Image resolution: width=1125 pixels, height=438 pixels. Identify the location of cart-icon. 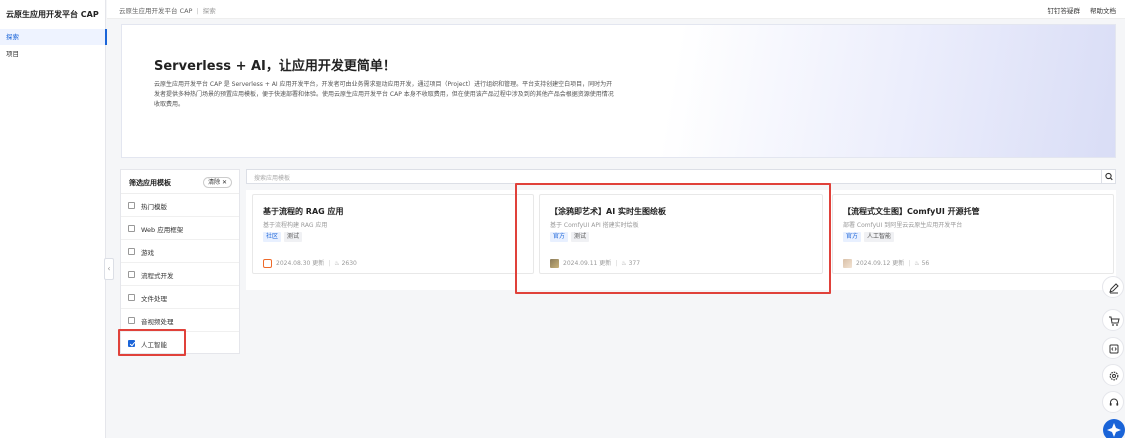
(1113, 320).